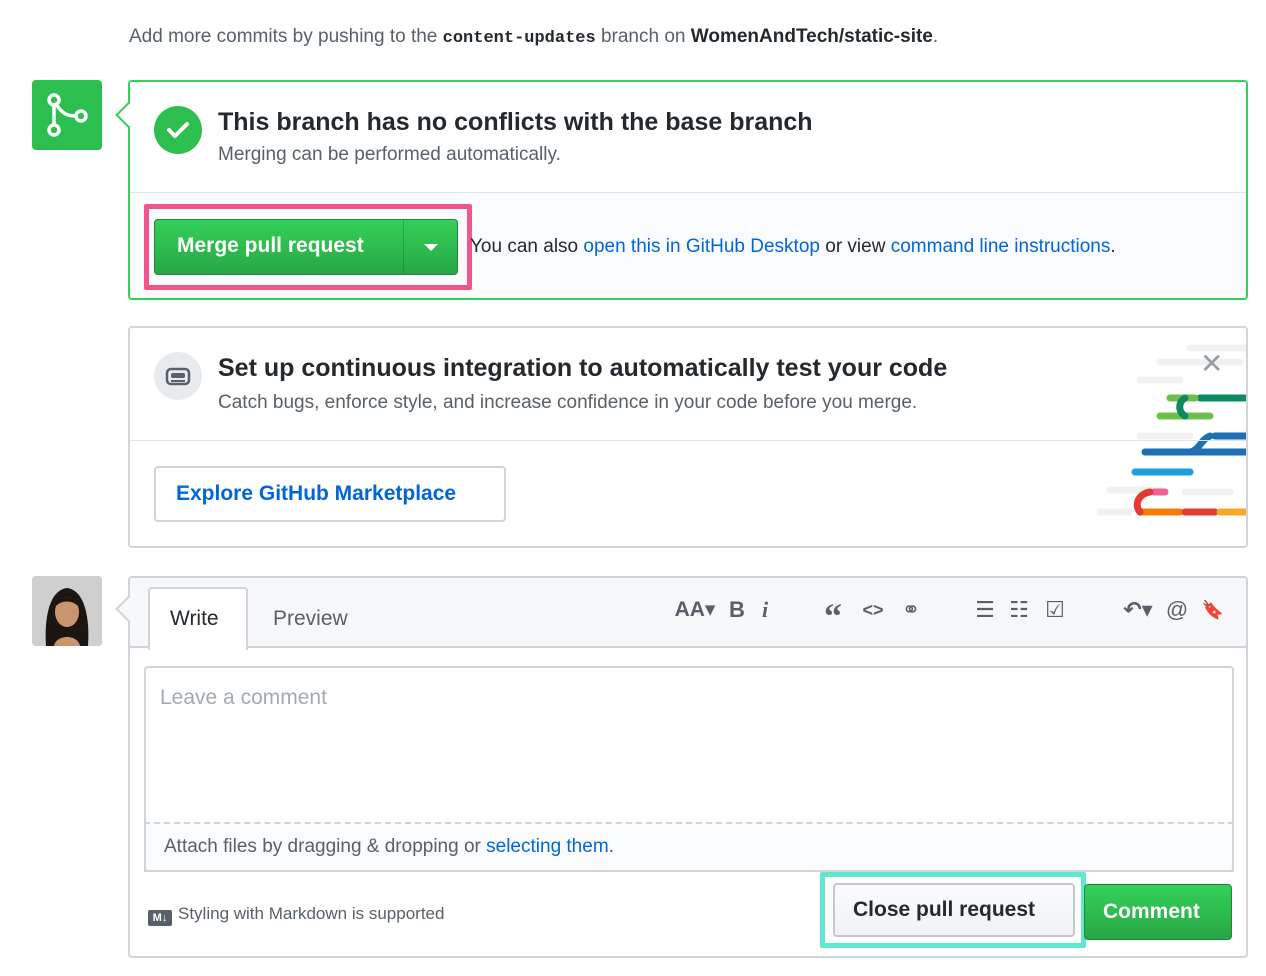  I want to click on merge-status-subtitle: Merging can be performed automatically., so click(389, 154).